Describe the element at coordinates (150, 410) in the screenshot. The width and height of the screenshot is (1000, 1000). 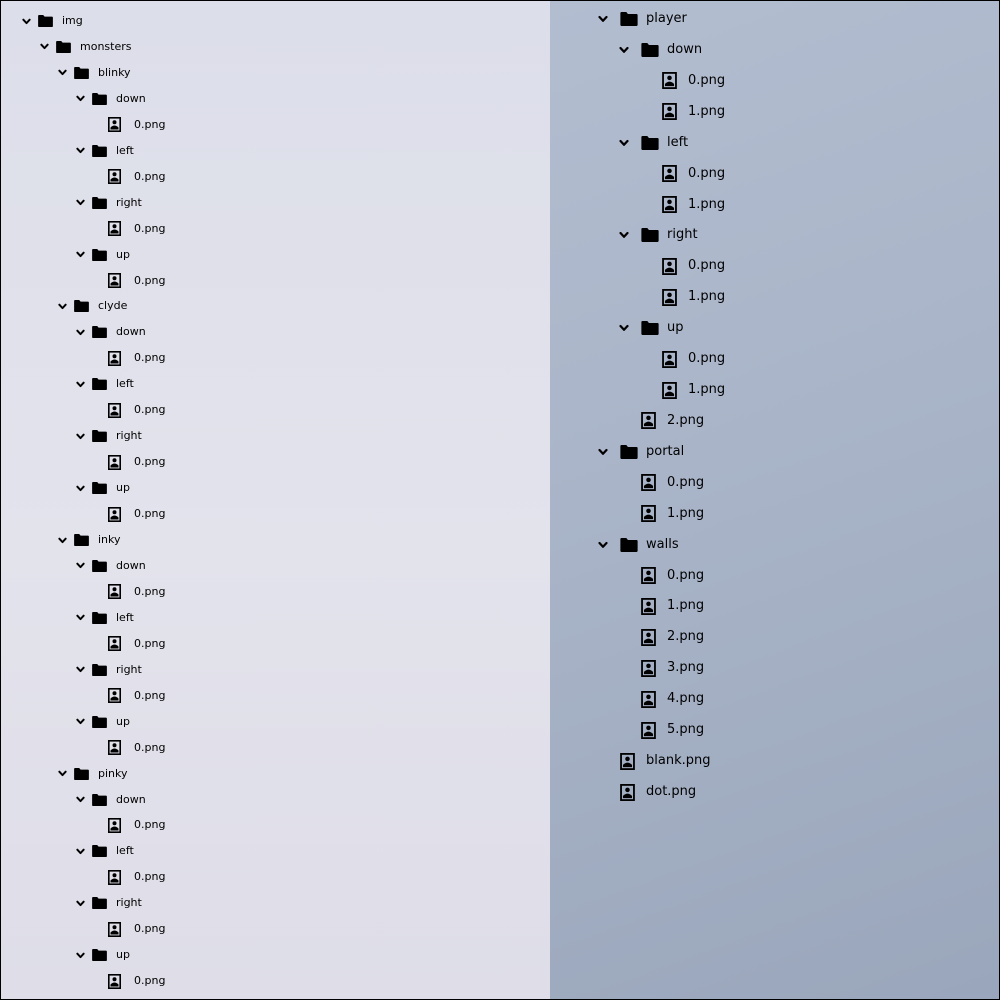
I see `tree-item-label: 0.png` at that location.